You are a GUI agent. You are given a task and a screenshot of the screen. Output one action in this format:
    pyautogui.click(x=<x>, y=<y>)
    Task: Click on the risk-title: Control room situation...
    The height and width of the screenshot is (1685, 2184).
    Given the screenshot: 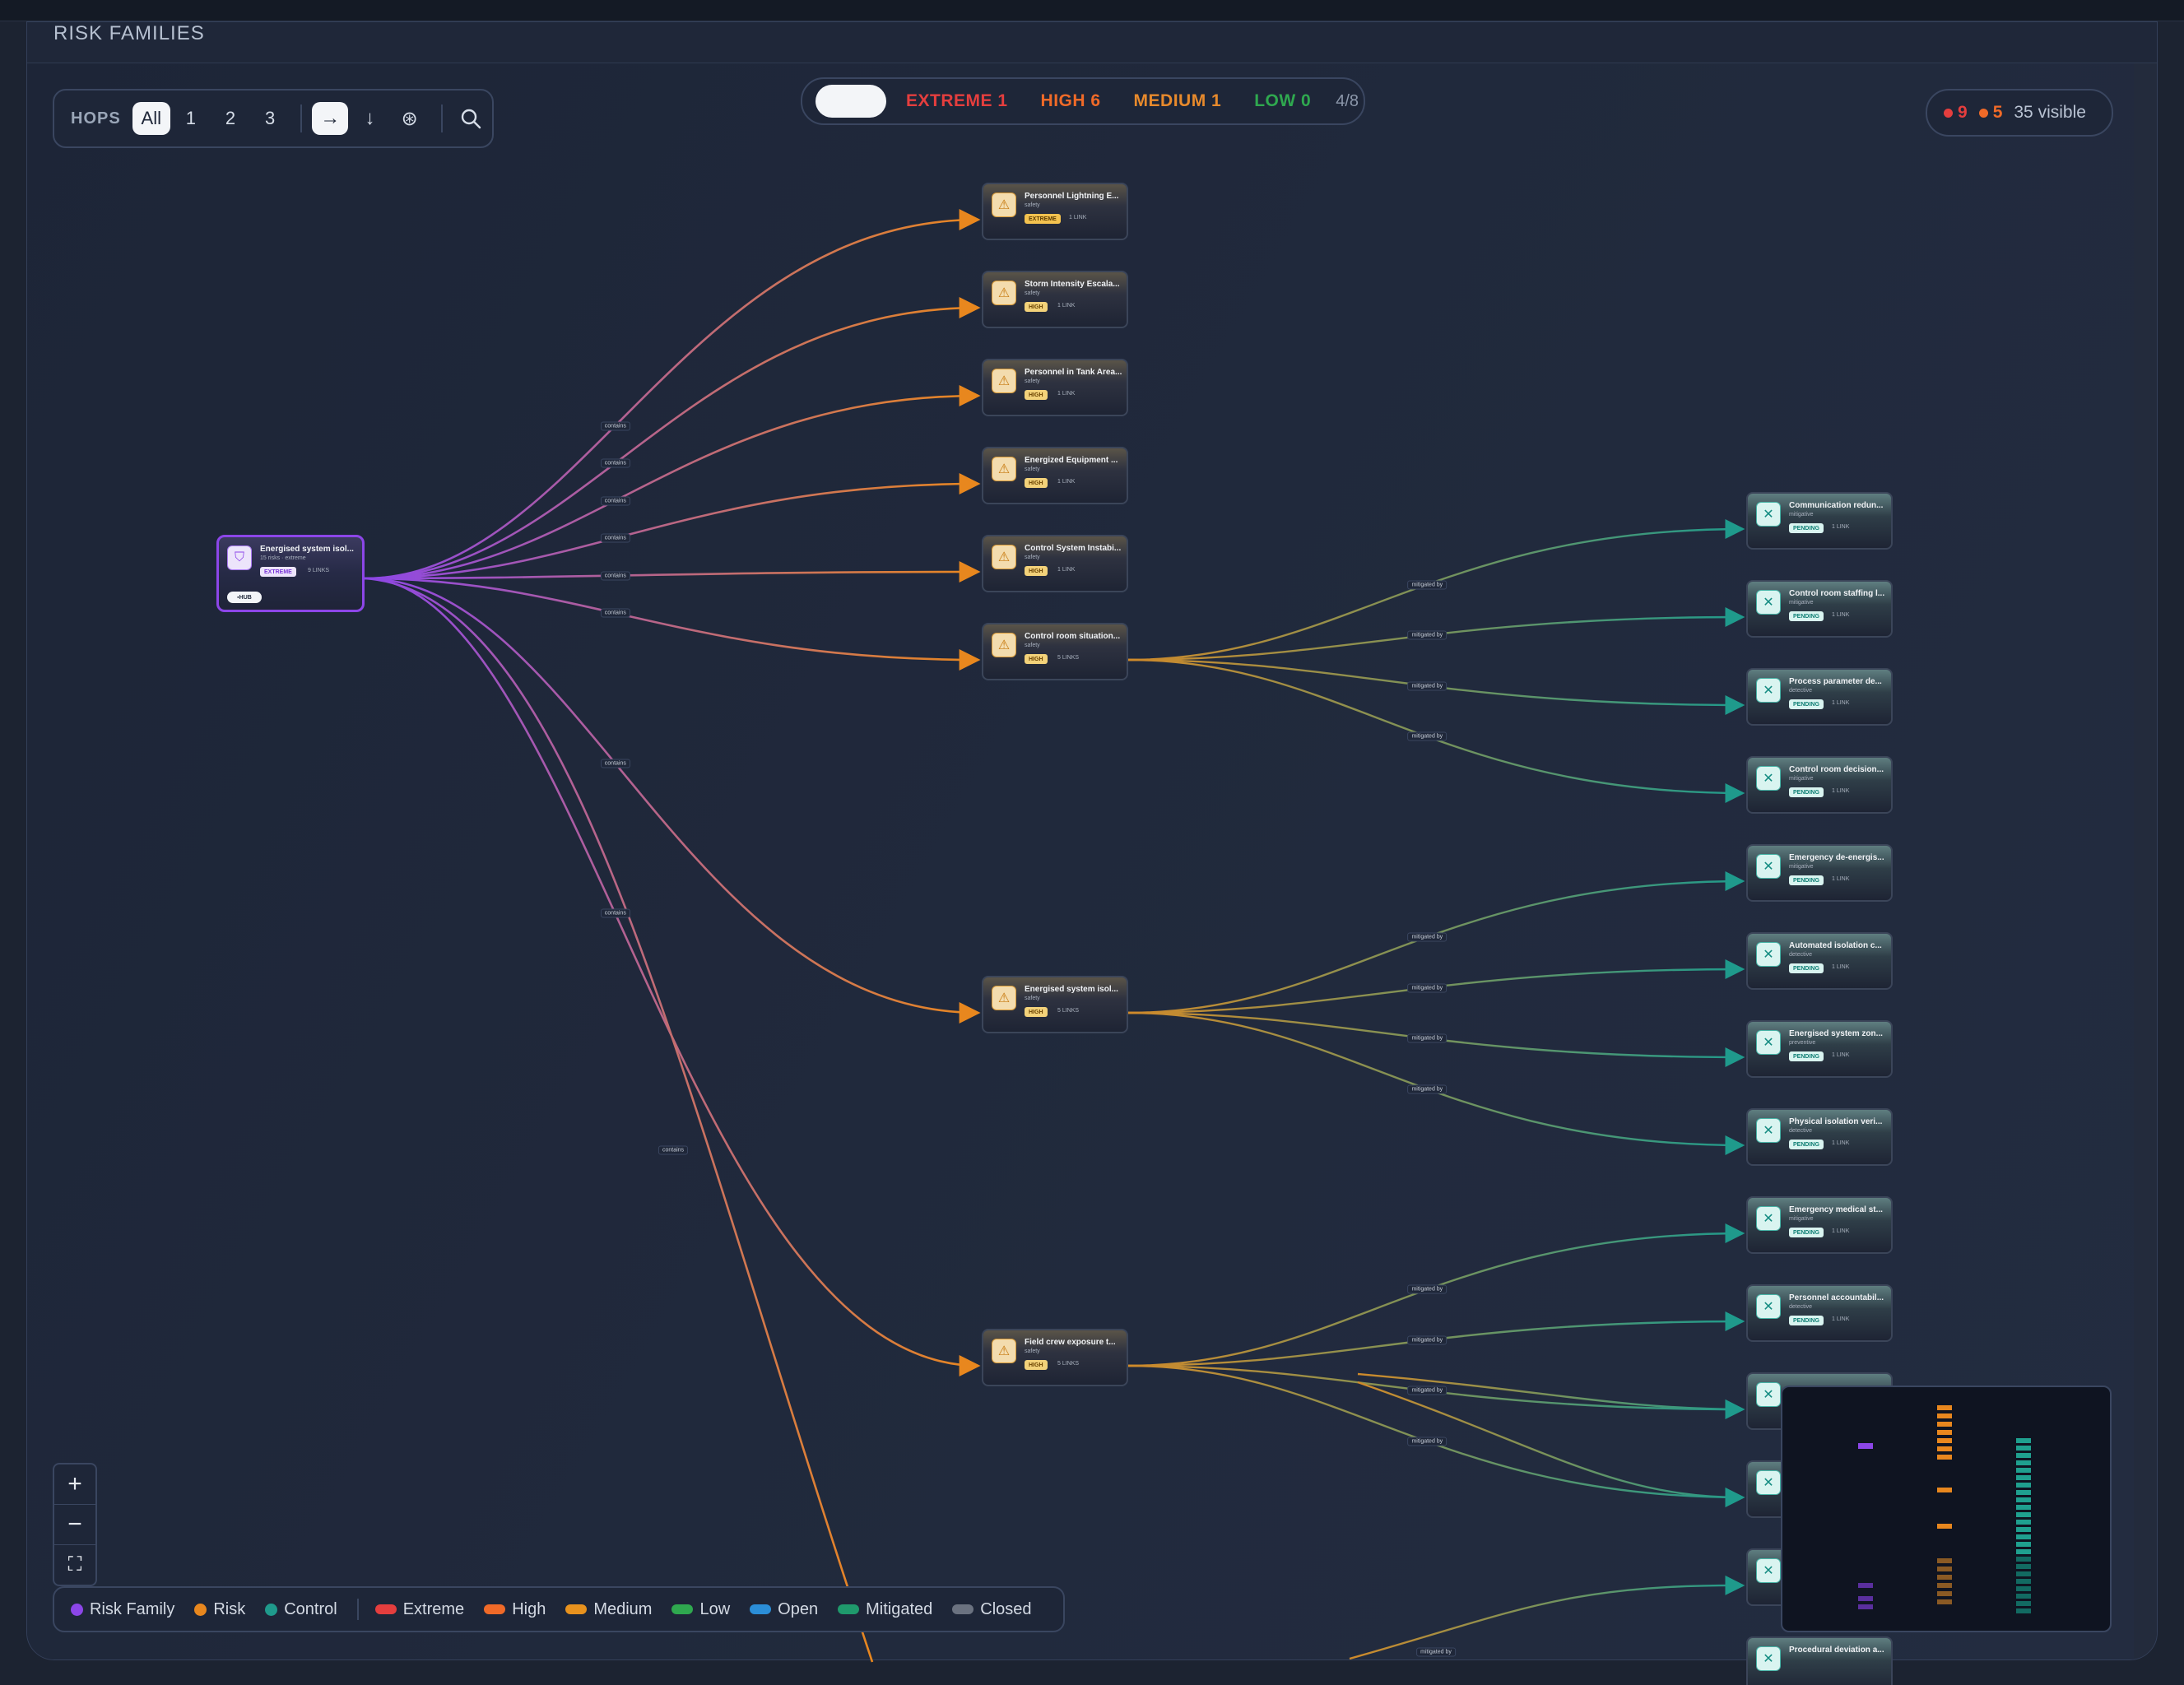 What is the action you would take?
    pyautogui.click(x=1073, y=636)
    